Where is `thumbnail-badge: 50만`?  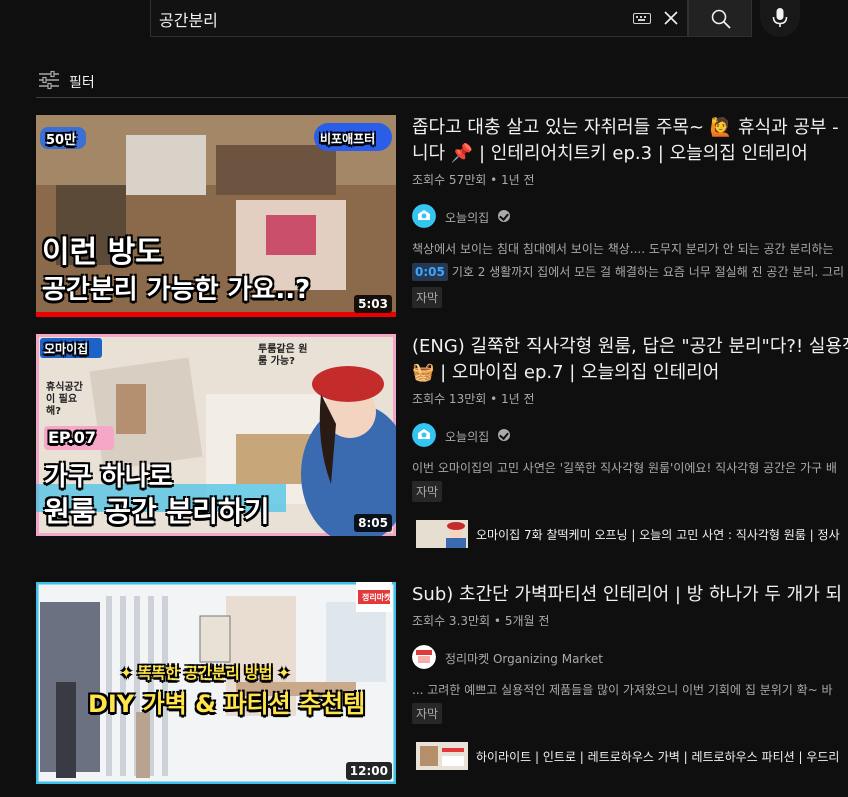
thumbnail-badge: 50만 is located at coordinates (61, 140).